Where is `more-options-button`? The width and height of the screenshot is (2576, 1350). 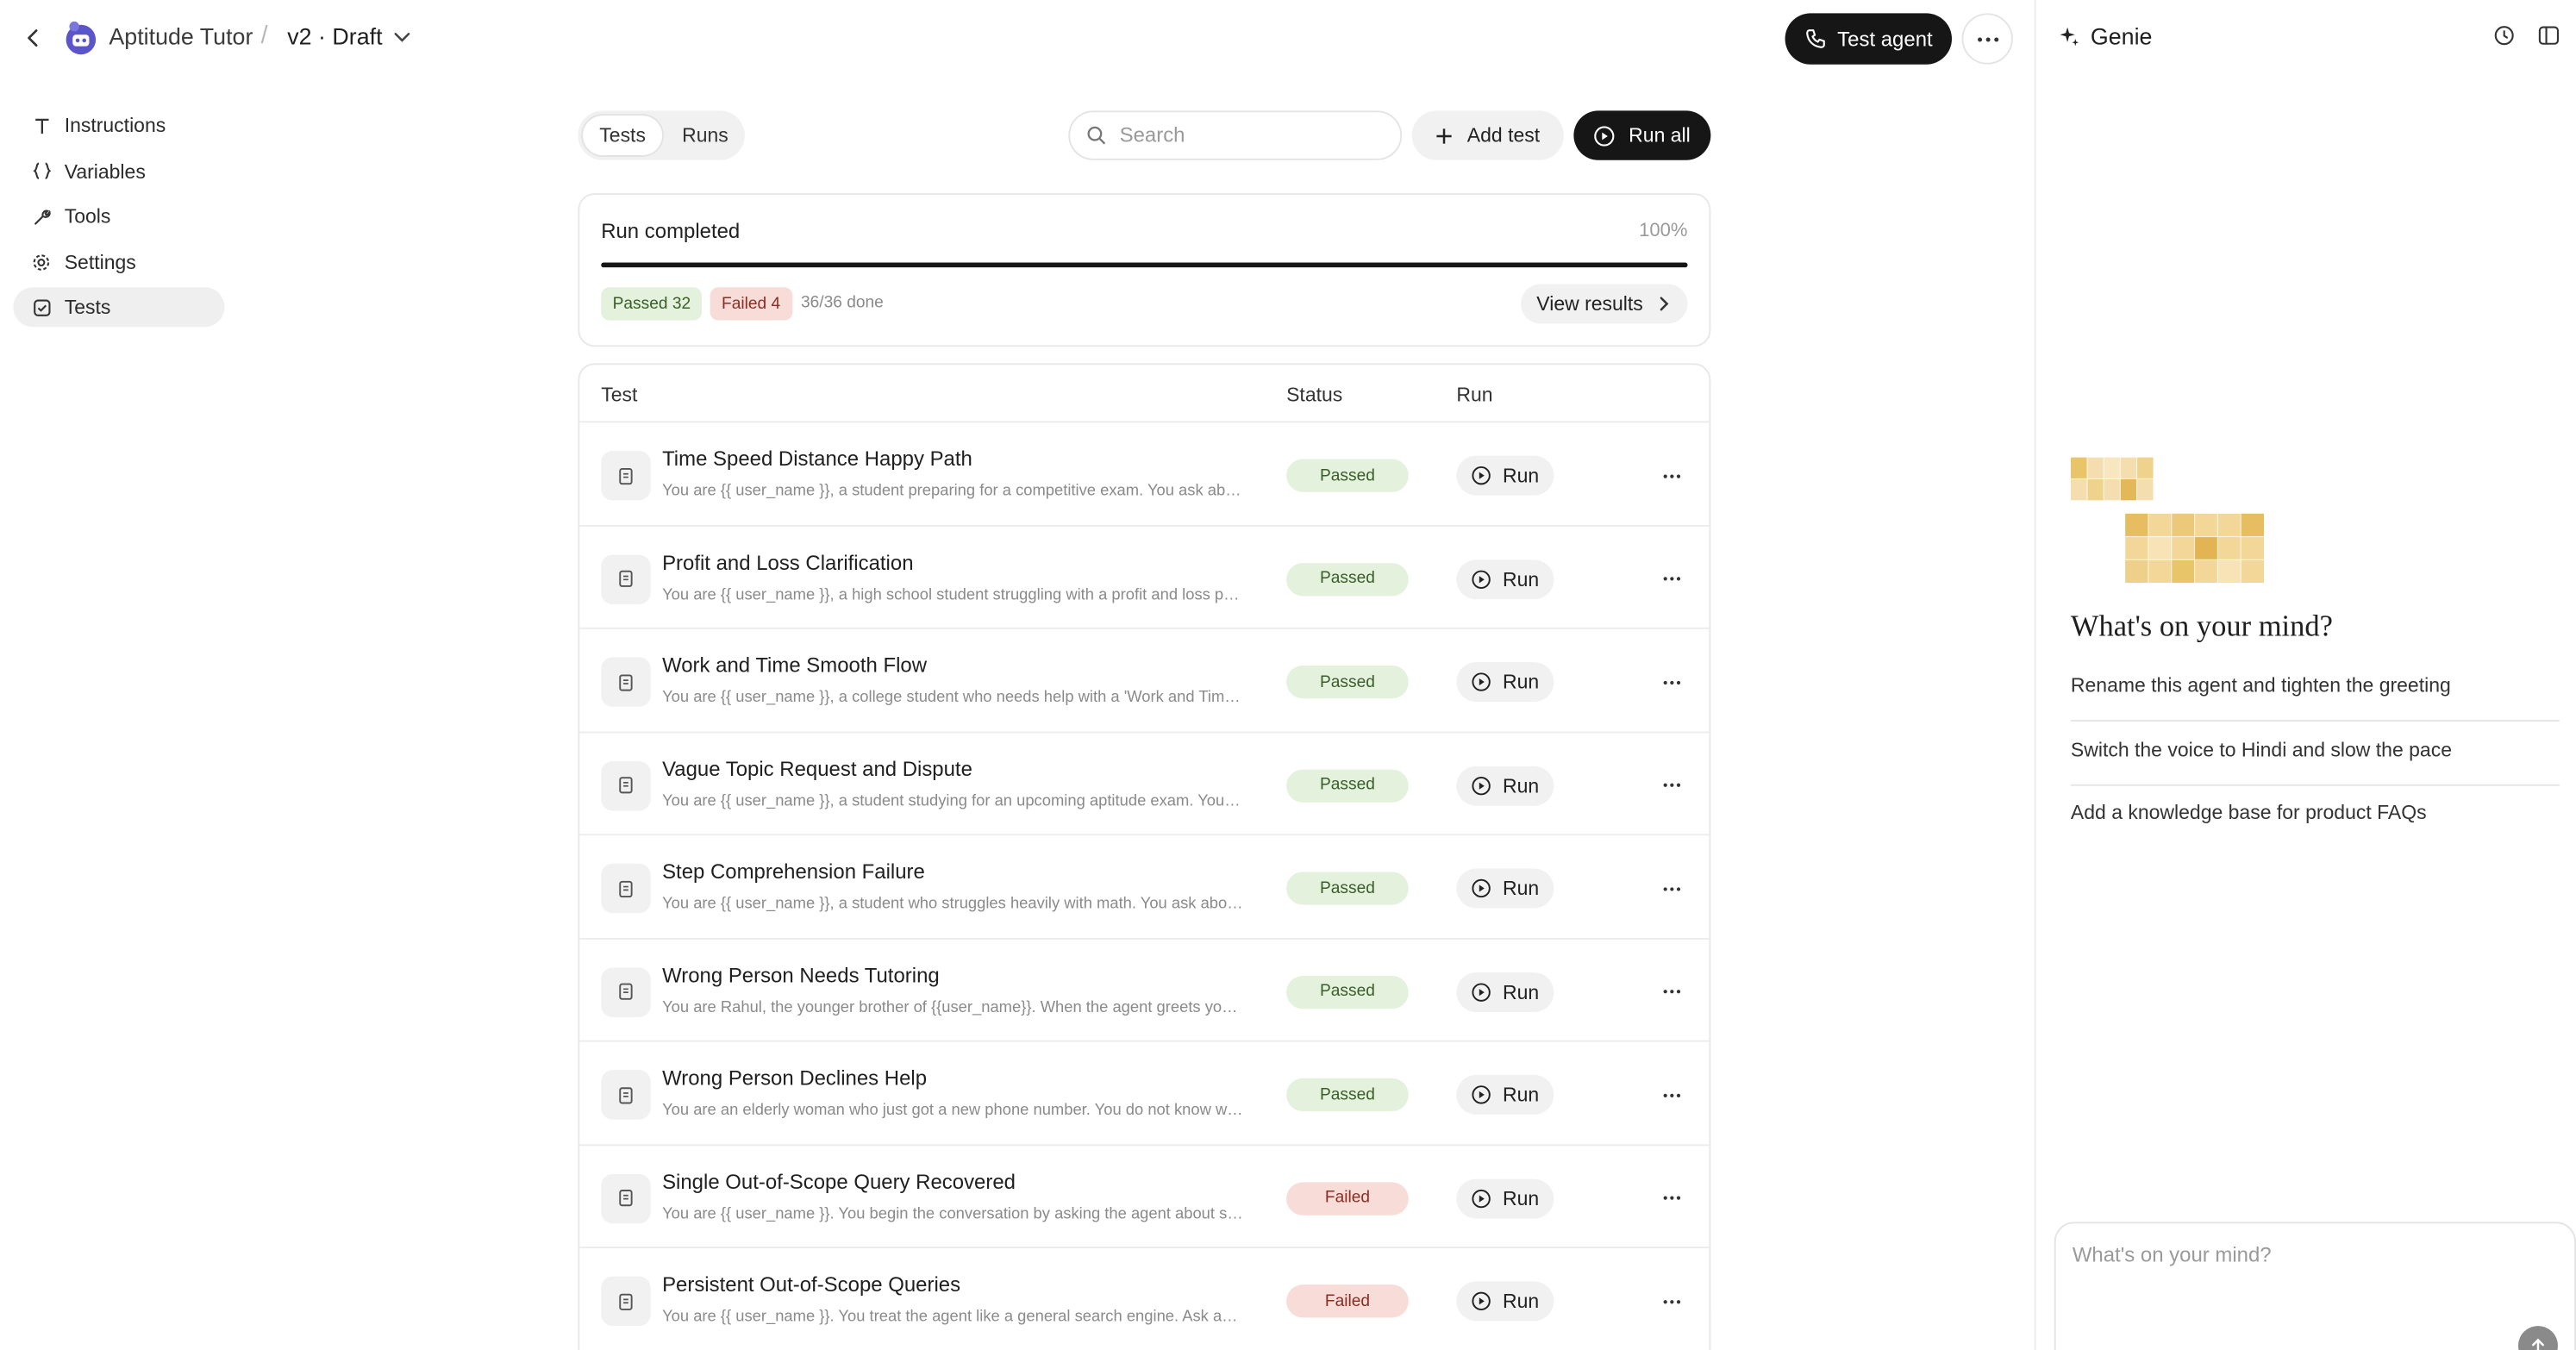 more-options-button is located at coordinates (1987, 39).